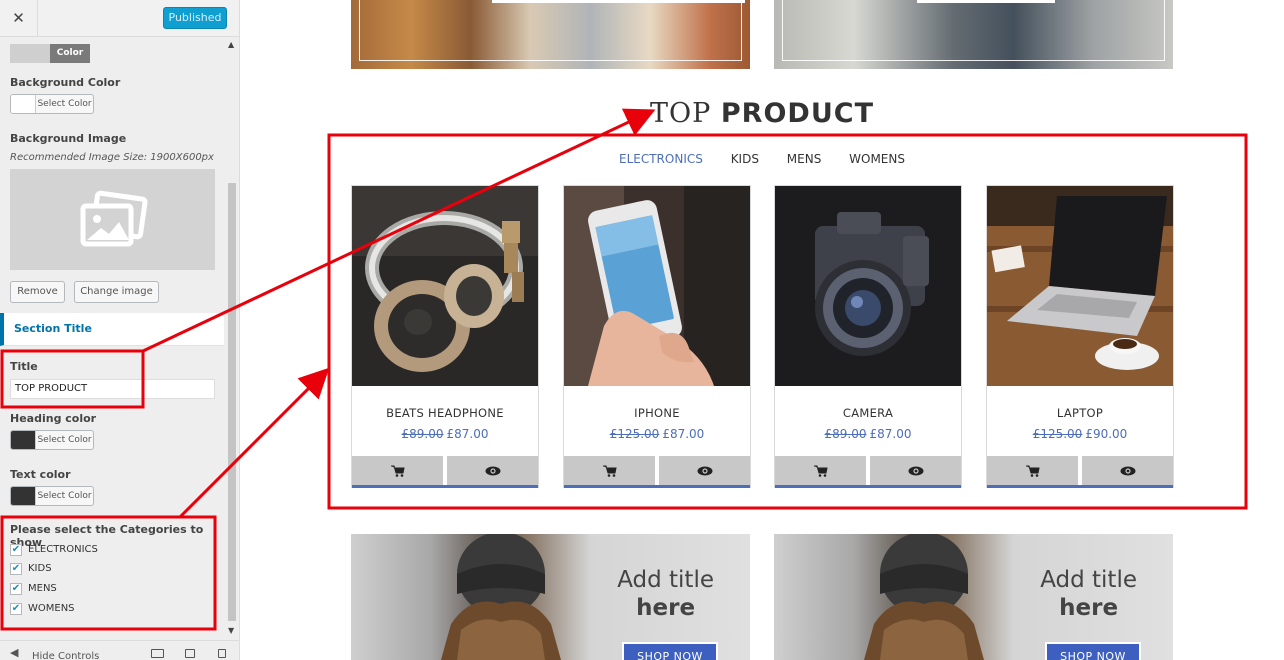 The image size is (1284, 660). I want to click on background-color-swatch, so click(23, 104).